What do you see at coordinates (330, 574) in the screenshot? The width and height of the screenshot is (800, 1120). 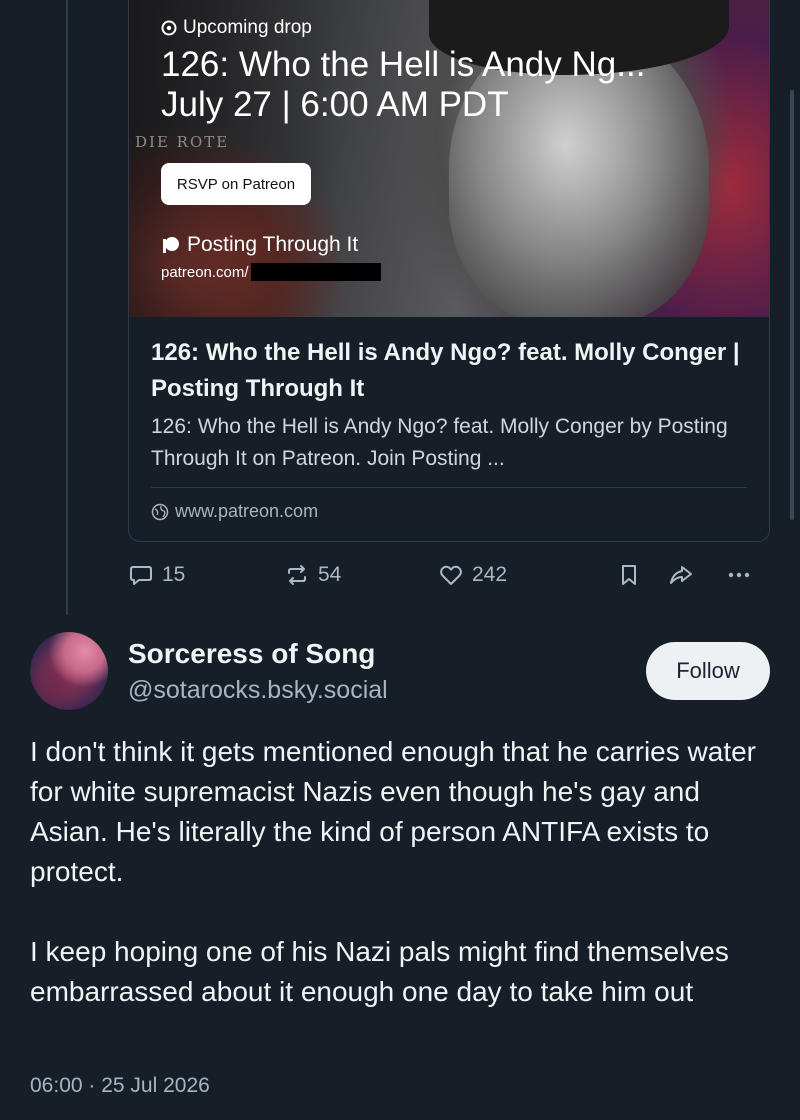 I see `repost-count: 54` at bounding box center [330, 574].